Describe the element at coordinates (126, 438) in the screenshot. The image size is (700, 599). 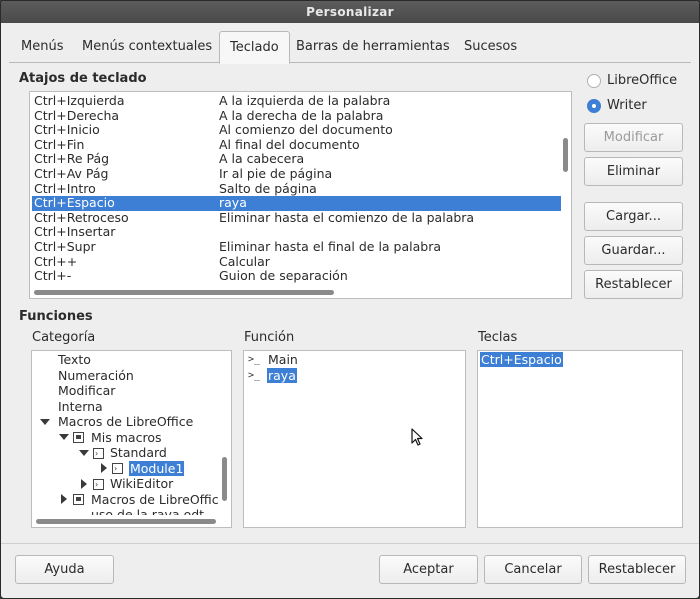
I see `tree-item-my-macros: Mis macros` at that location.